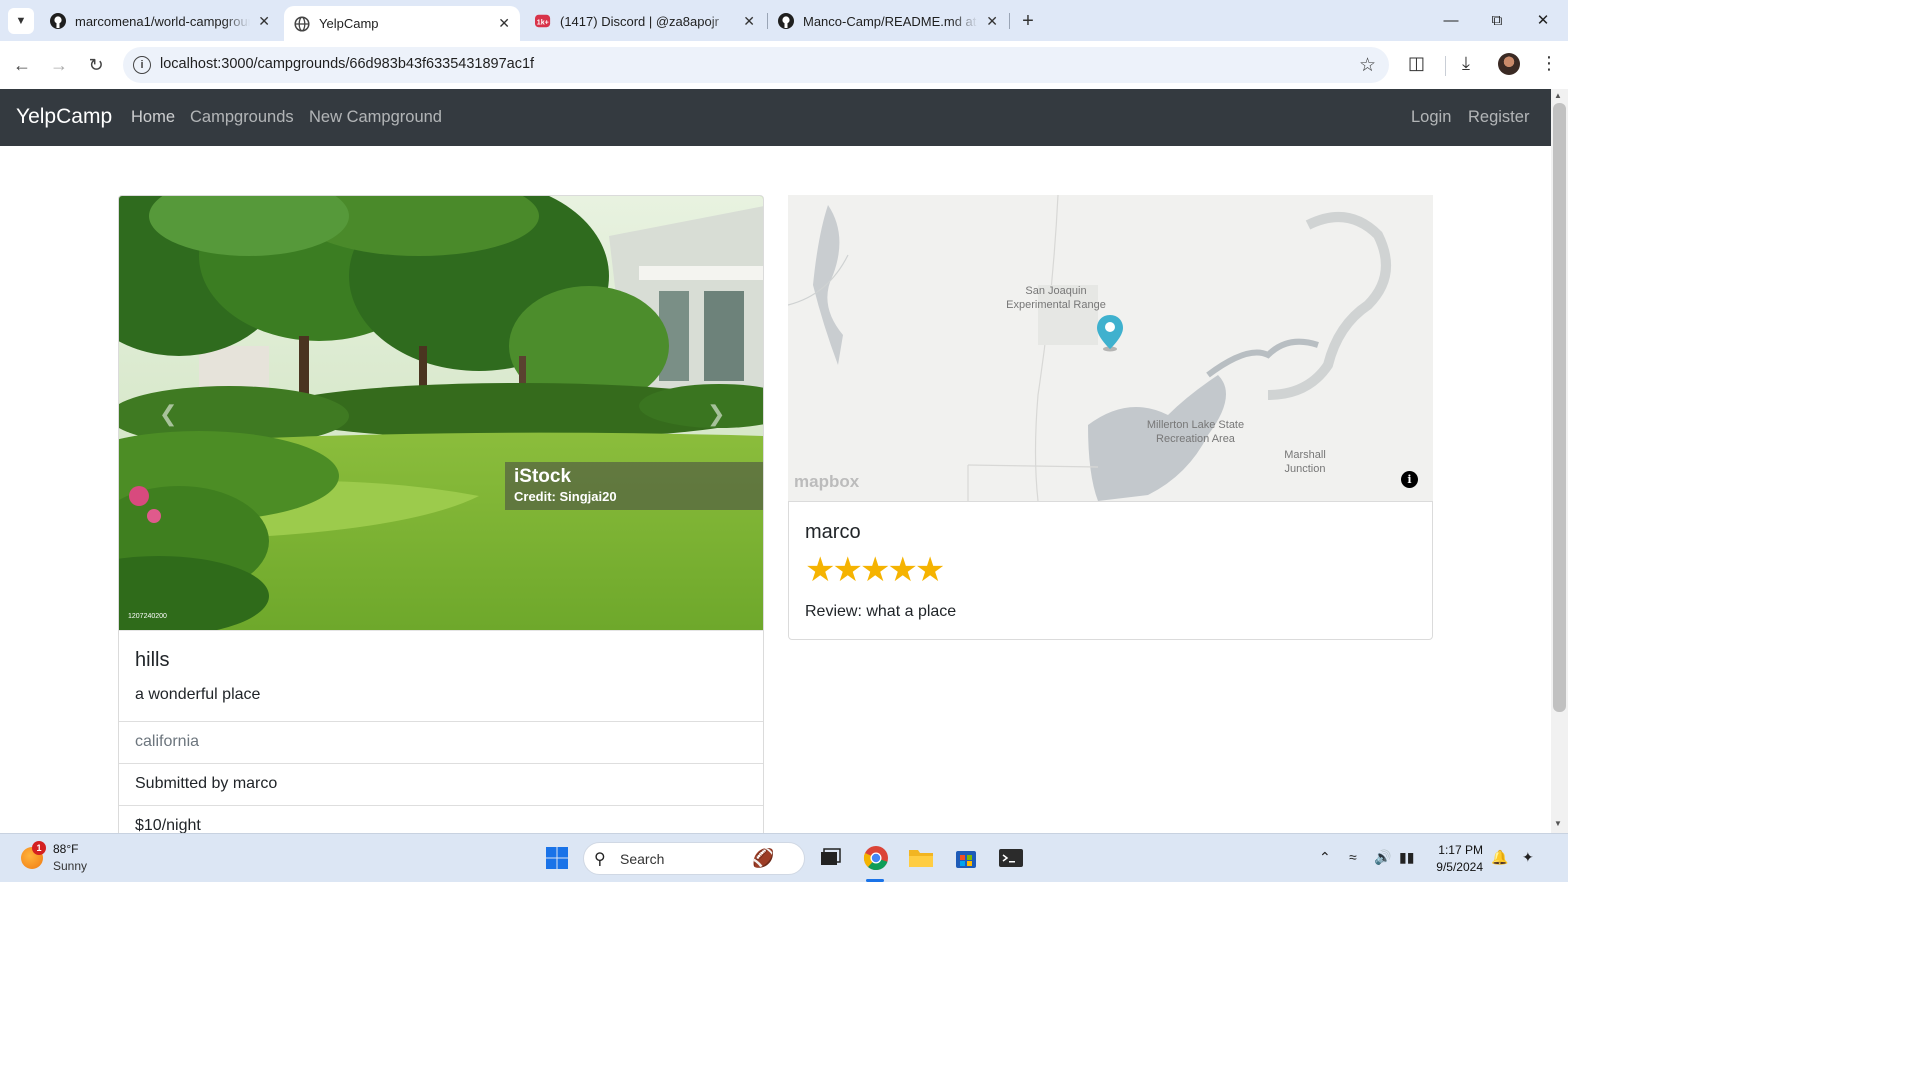 The height and width of the screenshot is (1080, 1920). I want to click on bookmark-star-icon: ☆, so click(1367, 65).